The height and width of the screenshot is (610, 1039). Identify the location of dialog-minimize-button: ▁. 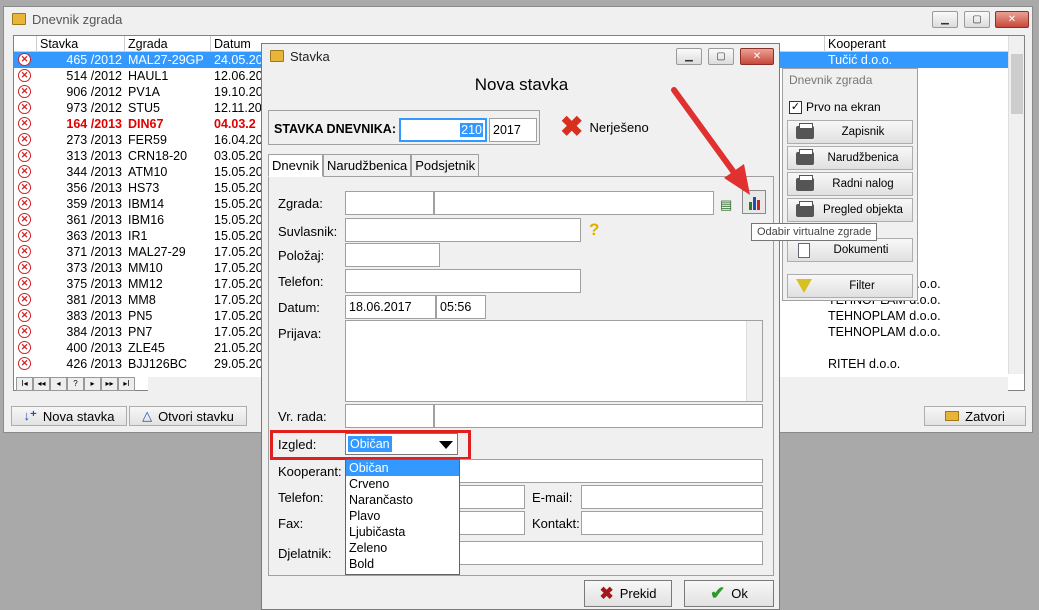
(689, 56).